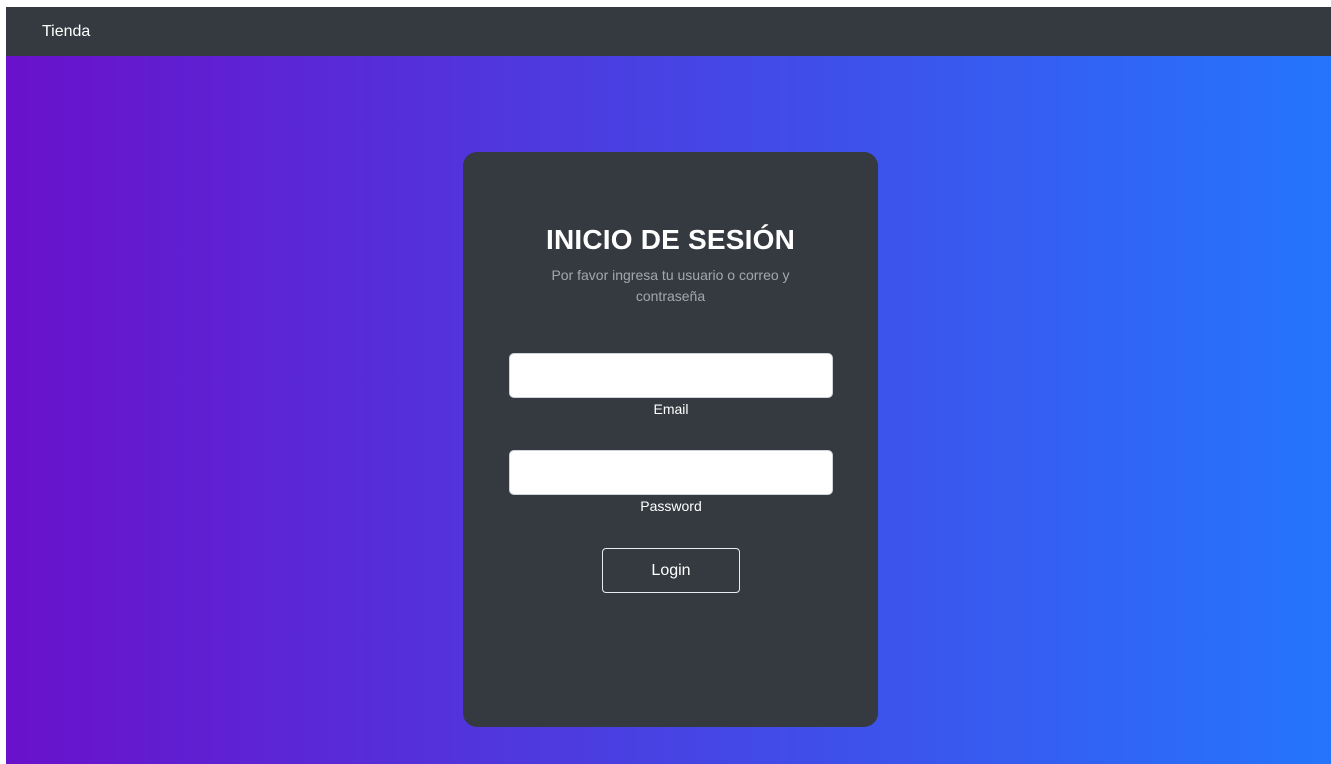  Describe the element at coordinates (668, 31) in the screenshot. I see `top-navbar: Tienda` at that location.